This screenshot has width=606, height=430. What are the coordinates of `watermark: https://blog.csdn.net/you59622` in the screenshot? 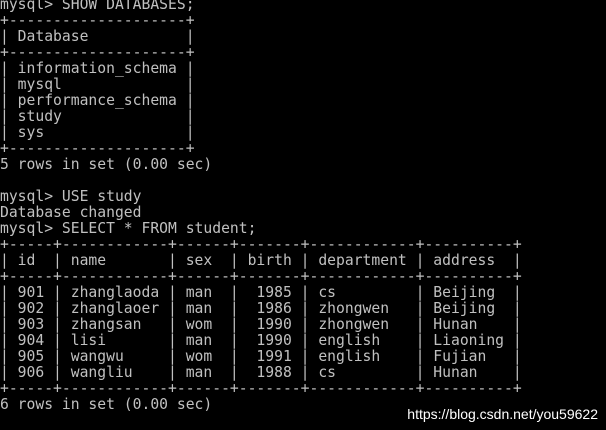 It's located at (502, 414).